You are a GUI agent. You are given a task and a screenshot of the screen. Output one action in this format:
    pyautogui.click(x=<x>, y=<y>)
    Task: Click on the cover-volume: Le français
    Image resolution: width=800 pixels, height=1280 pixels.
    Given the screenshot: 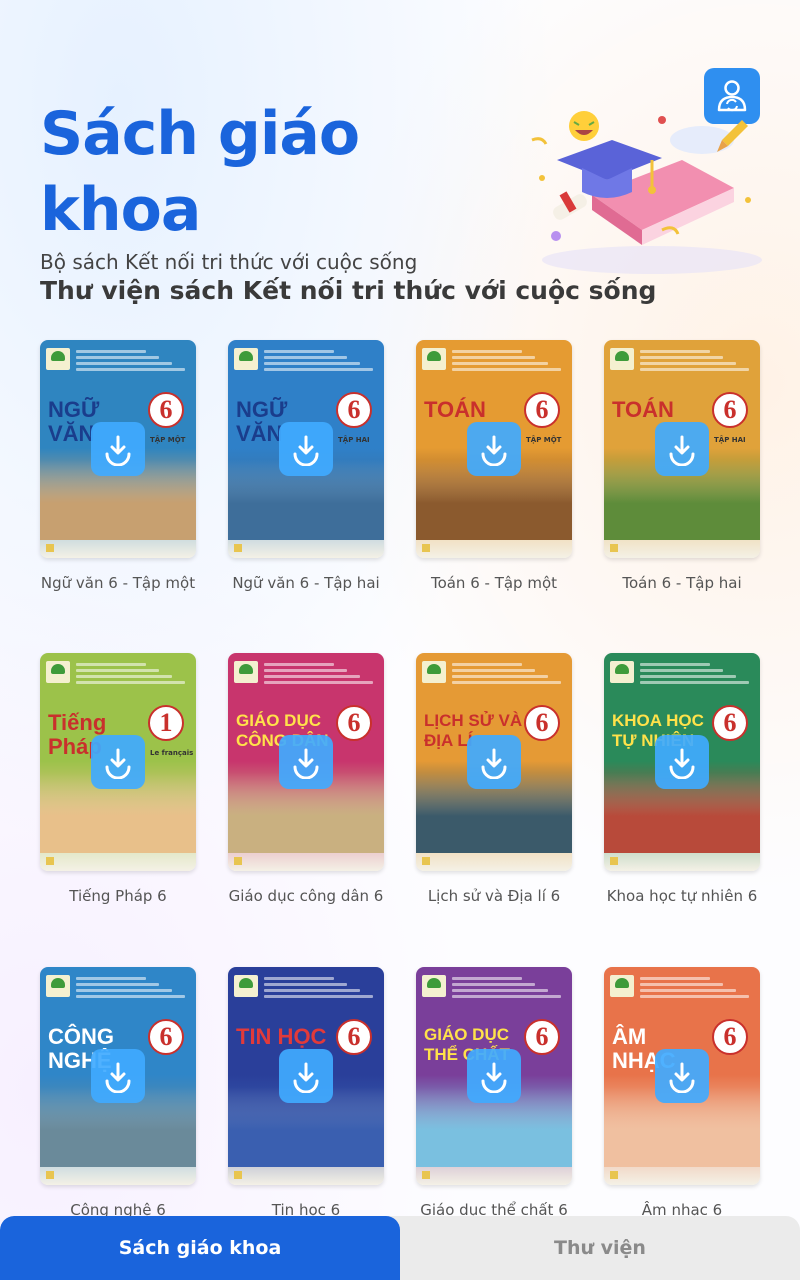 What is the action you would take?
    pyautogui.click(x=172, y=753)
    